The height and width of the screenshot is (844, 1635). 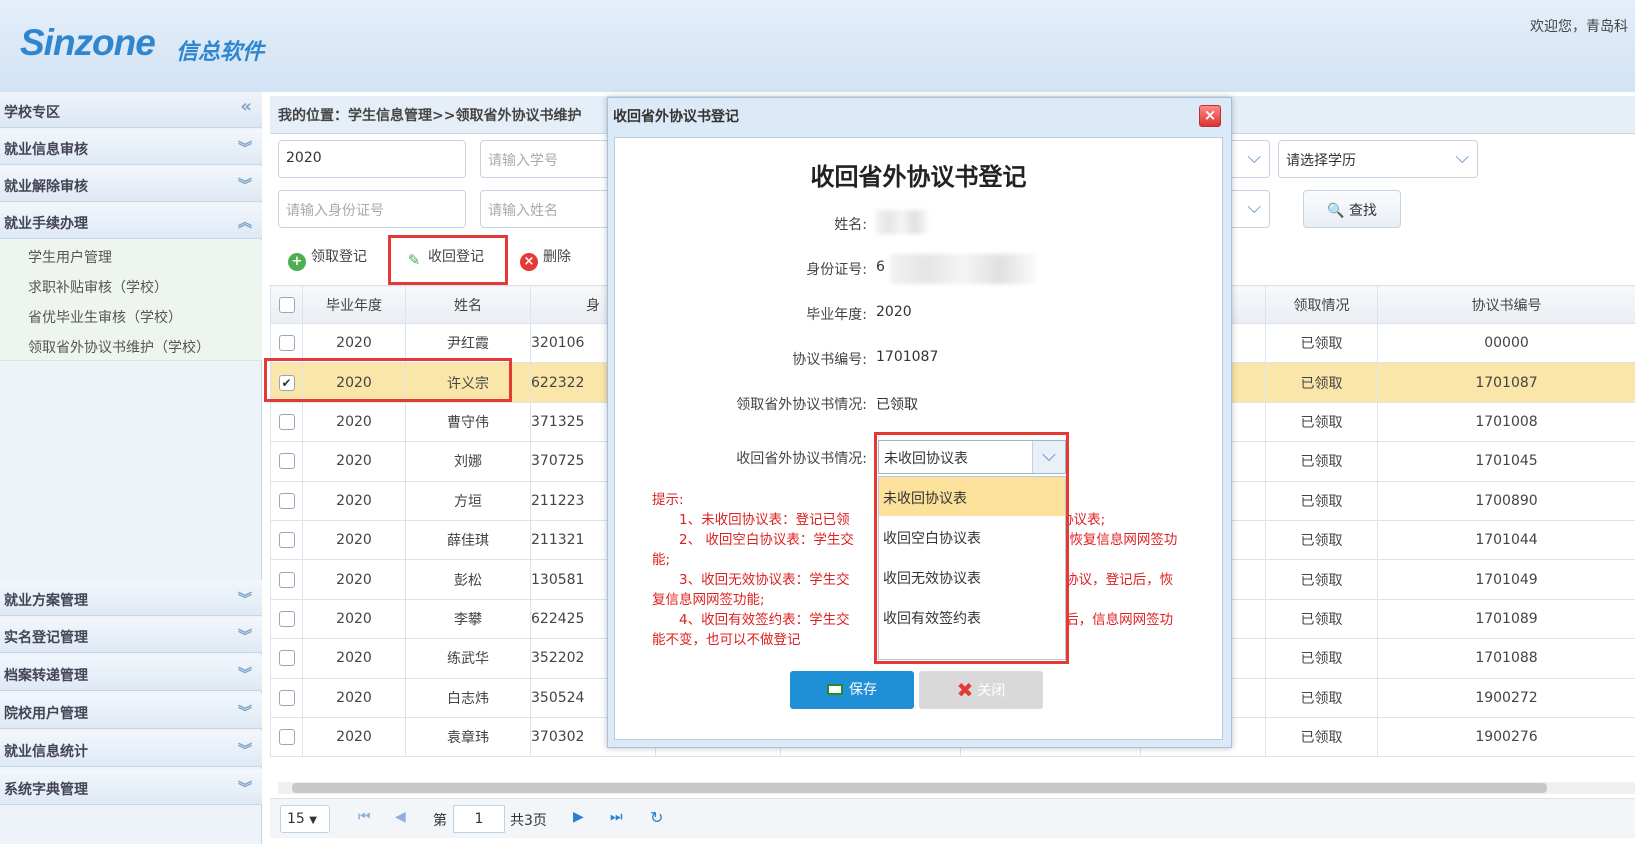 What do you see at coordinates (656, 817) in the screenshot?
I see `refresh-icon: ↻` at bounding box center [656, 817].